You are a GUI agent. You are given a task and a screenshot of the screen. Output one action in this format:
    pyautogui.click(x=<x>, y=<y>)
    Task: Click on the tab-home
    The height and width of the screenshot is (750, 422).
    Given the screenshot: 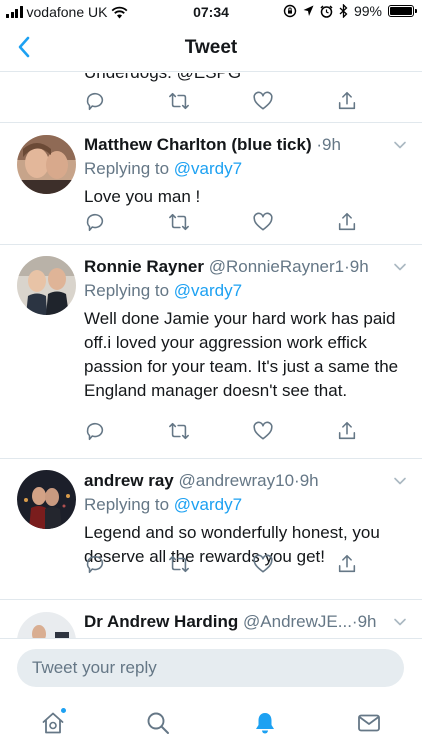 What is the action you would take?
    pyautogui.click(x=53, y=722)
    